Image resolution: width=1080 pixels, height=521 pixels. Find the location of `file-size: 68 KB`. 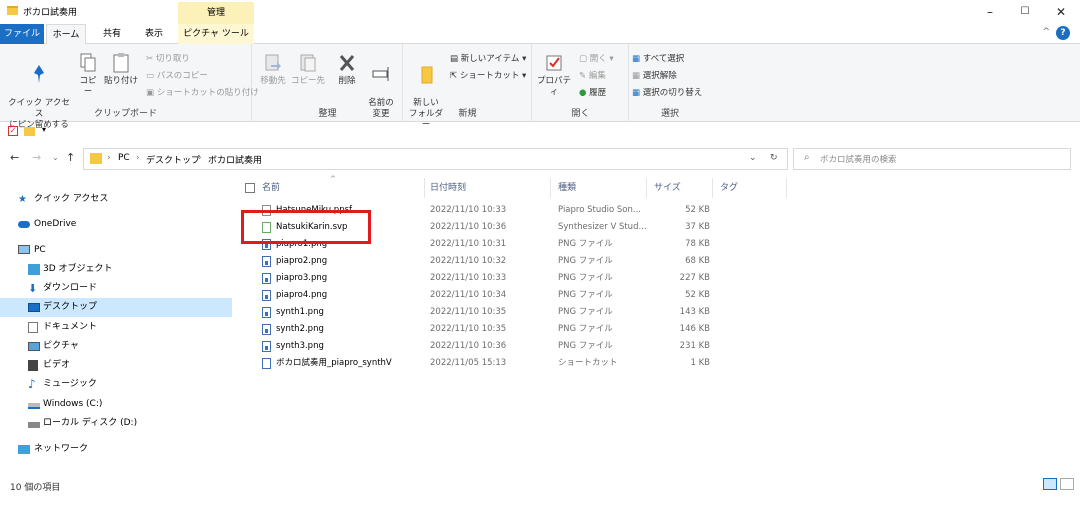

file-size: 68 KB is located at coordinates (697, 261).